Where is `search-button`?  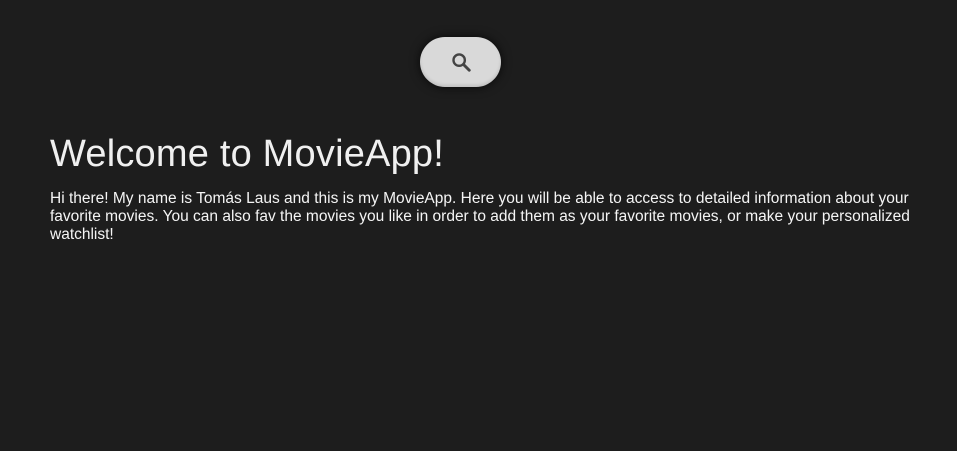
search-button is located at coordinates (460, 62).